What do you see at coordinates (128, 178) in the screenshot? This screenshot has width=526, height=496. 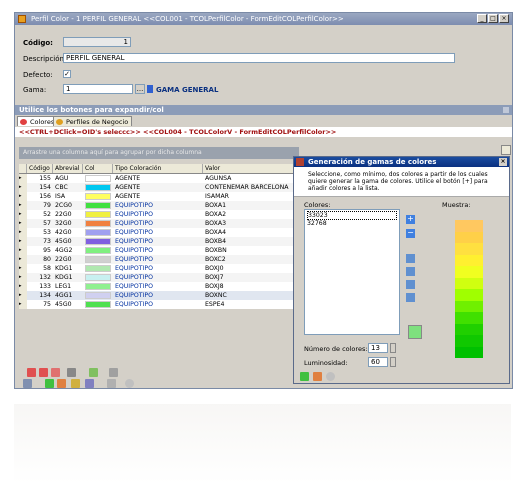 I see `cell-tipo: AGENTE` at bounding box center [128, 178].